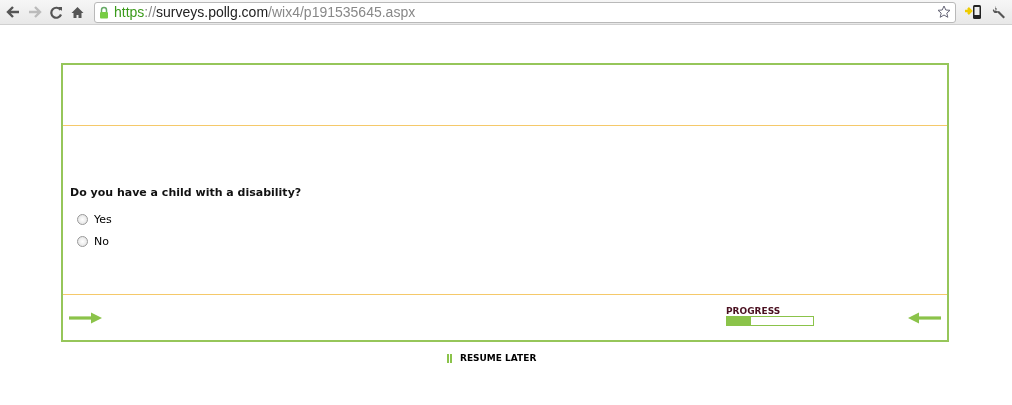 The width and height of the screenshot is (1012, 405). Describe the element at coordinates (101, 241) in the screenshot. I see `option-label: No` at that location.